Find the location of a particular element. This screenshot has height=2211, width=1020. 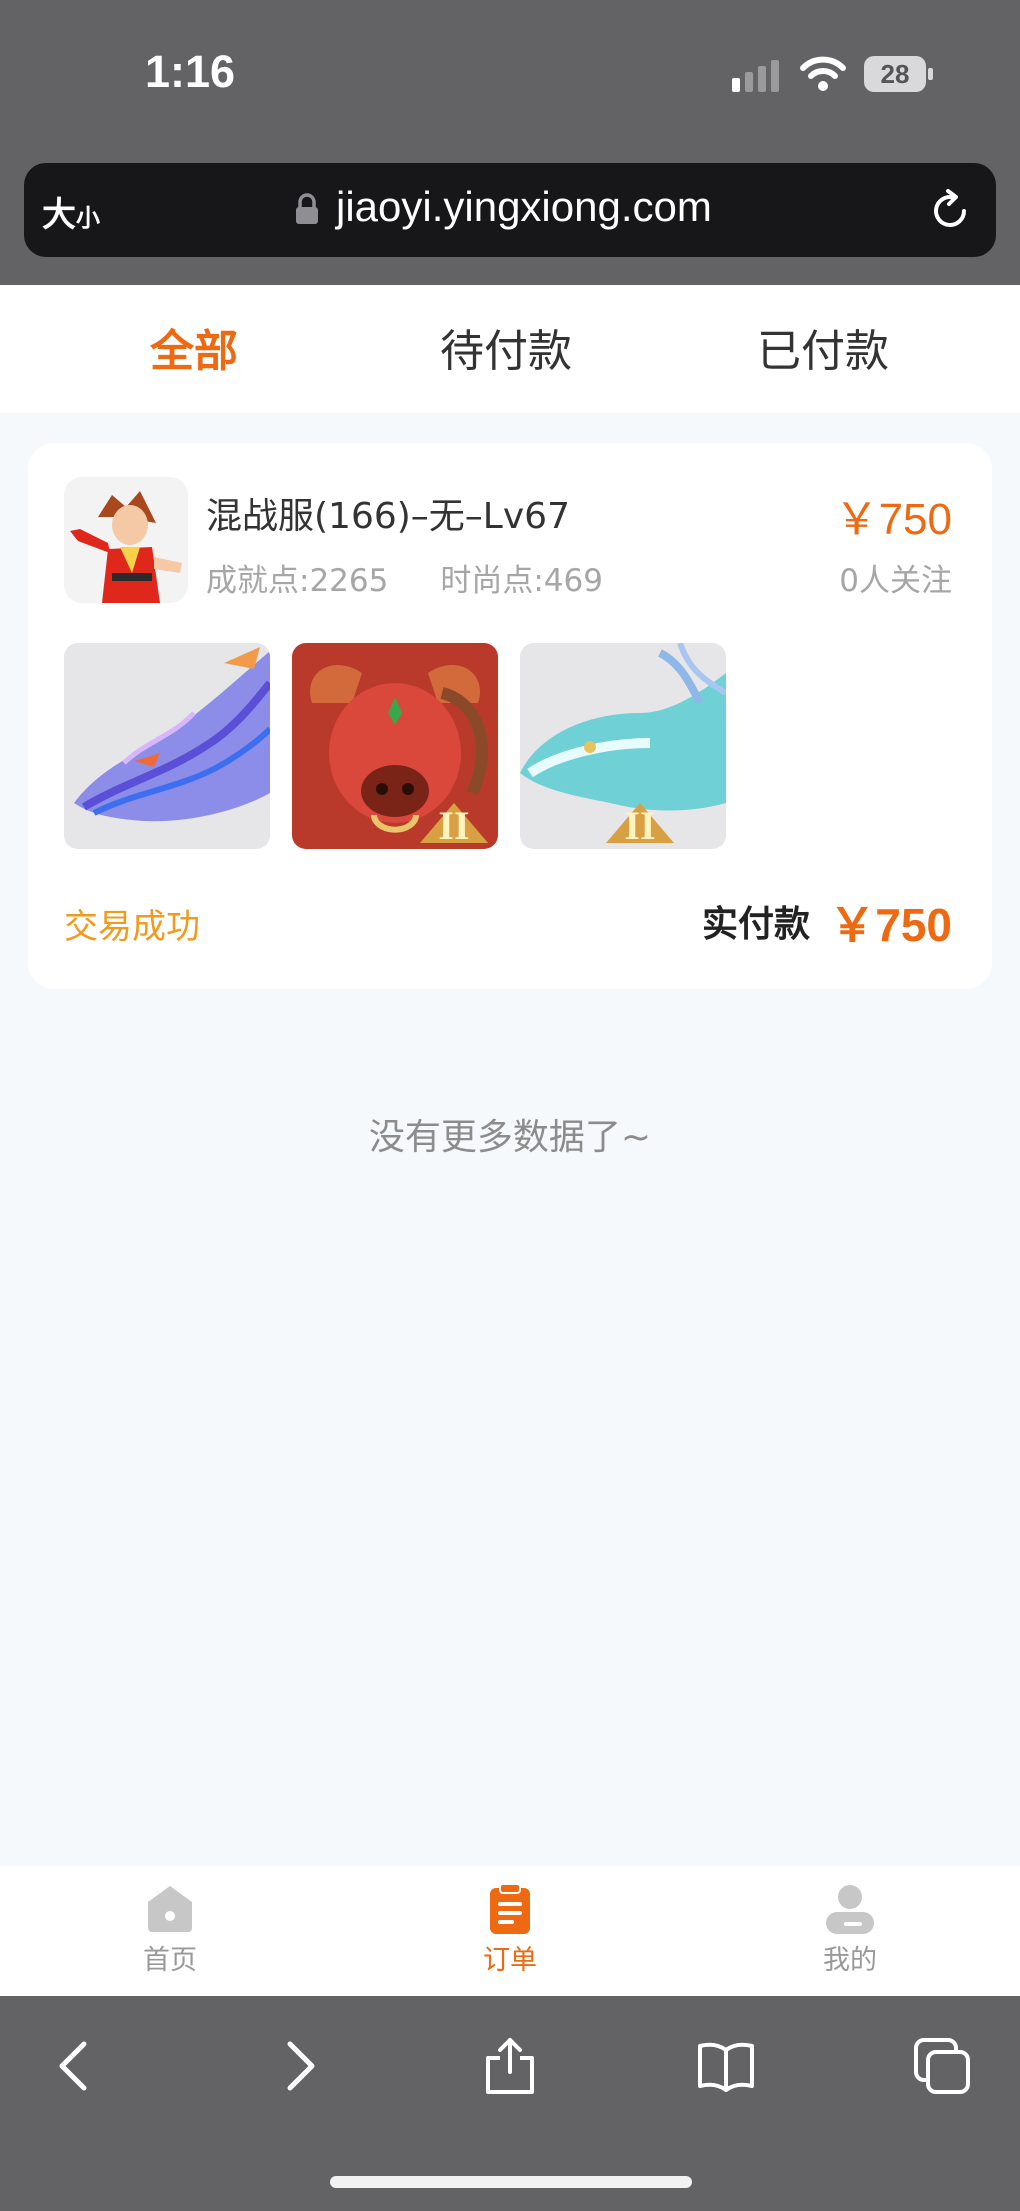

status-time: 1:16 is located at coordinates (190, 71).